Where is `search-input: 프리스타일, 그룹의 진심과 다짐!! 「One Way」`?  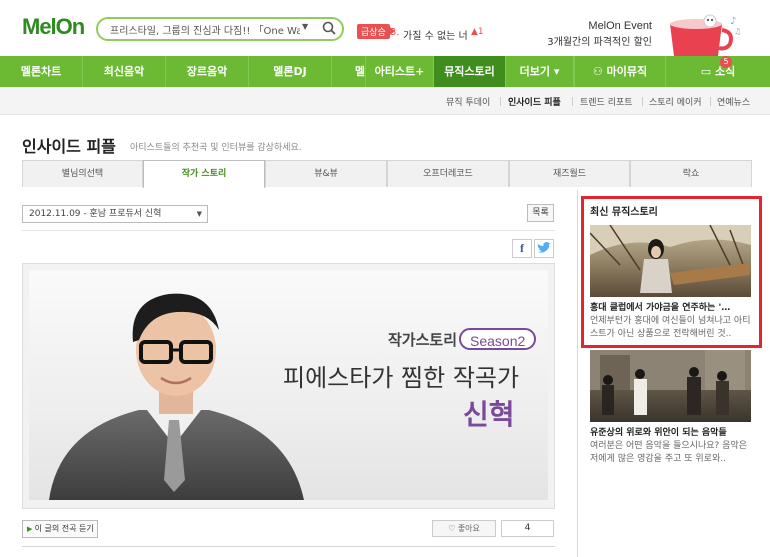
search-input: 프리스타일, 그룹의 진심과 다짐!! 「One Way」 is located at coordinates (205, 29).